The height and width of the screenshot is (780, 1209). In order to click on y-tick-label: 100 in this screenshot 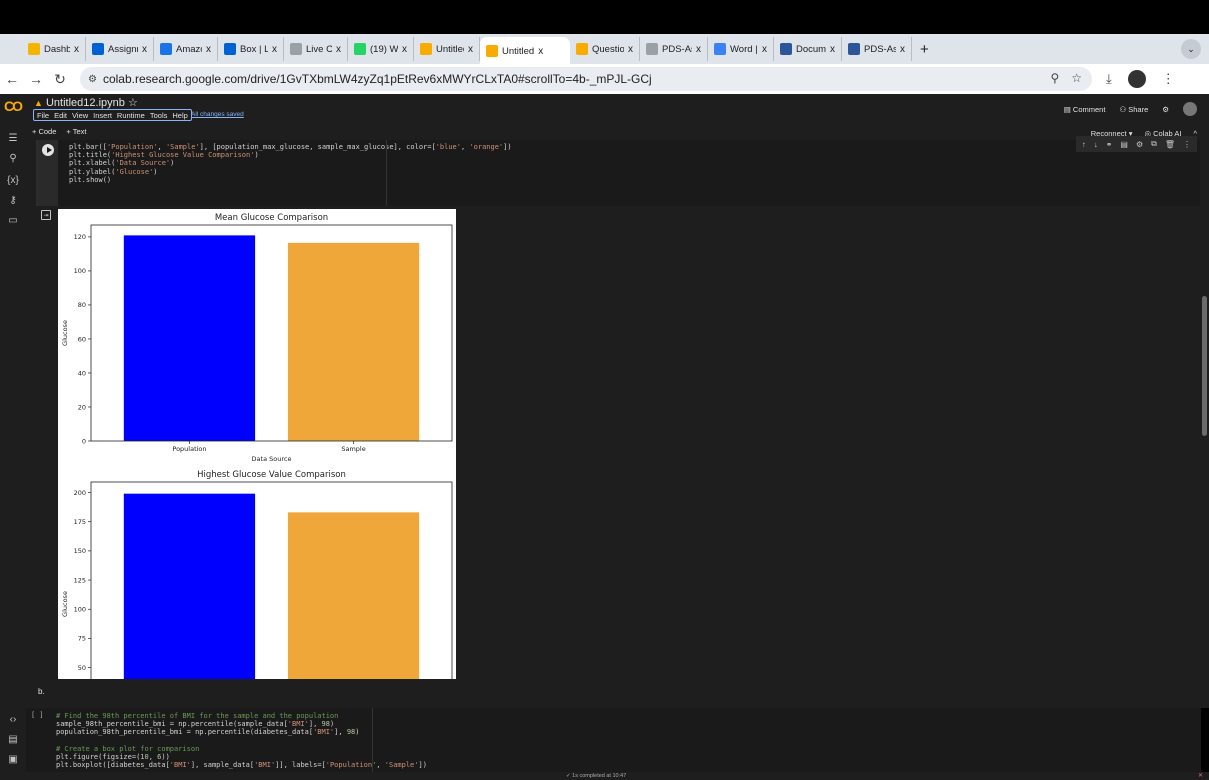, I will do `click(80, 271)`.